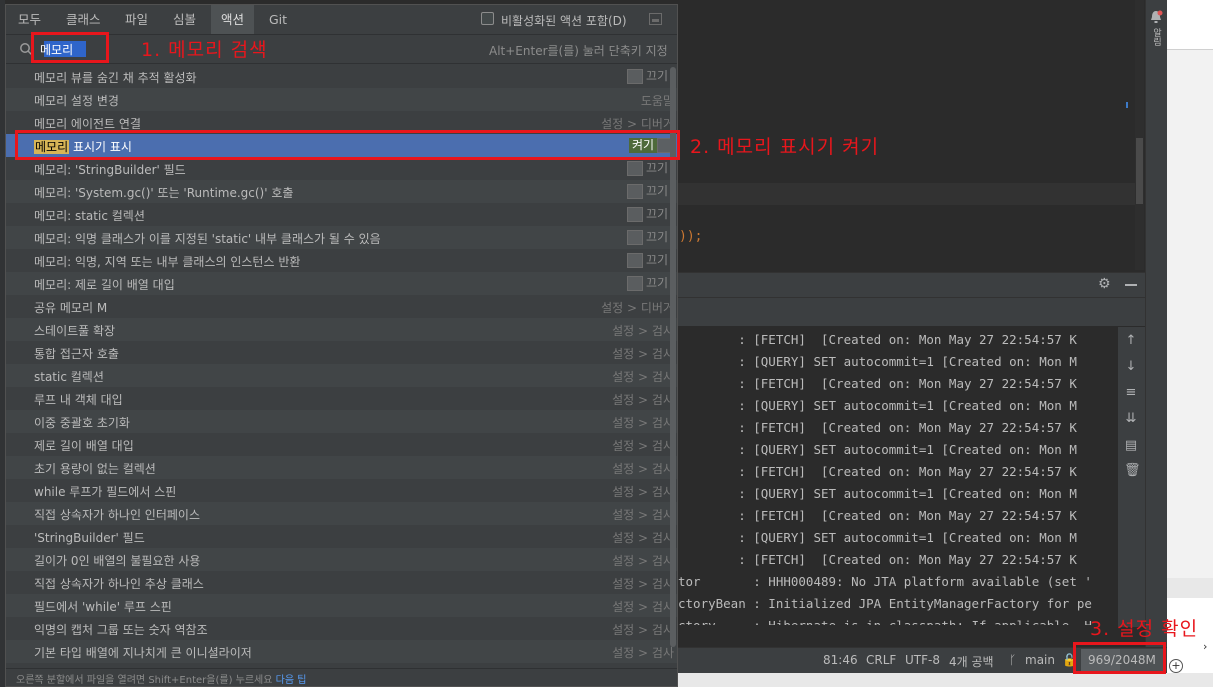  Describe the element at coordinates (184, 19) in the screenshot. I see `tab-symbols: 심볼` at that location.